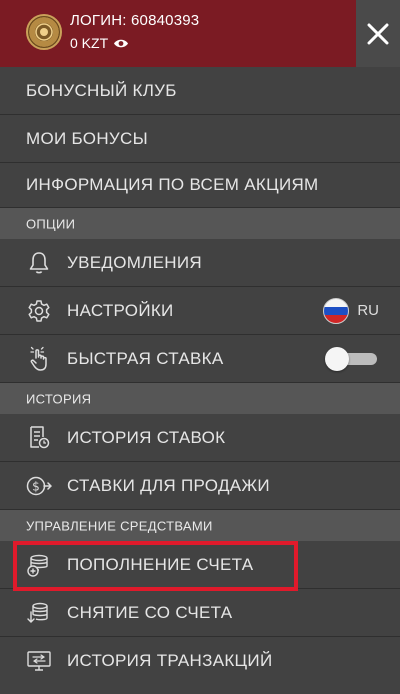 The height and width of the screenshot is (694, 400). What do you see at coordinates (121, 43) in the screenshot?
I see `eye-icon` at bounding box center [121, 43].